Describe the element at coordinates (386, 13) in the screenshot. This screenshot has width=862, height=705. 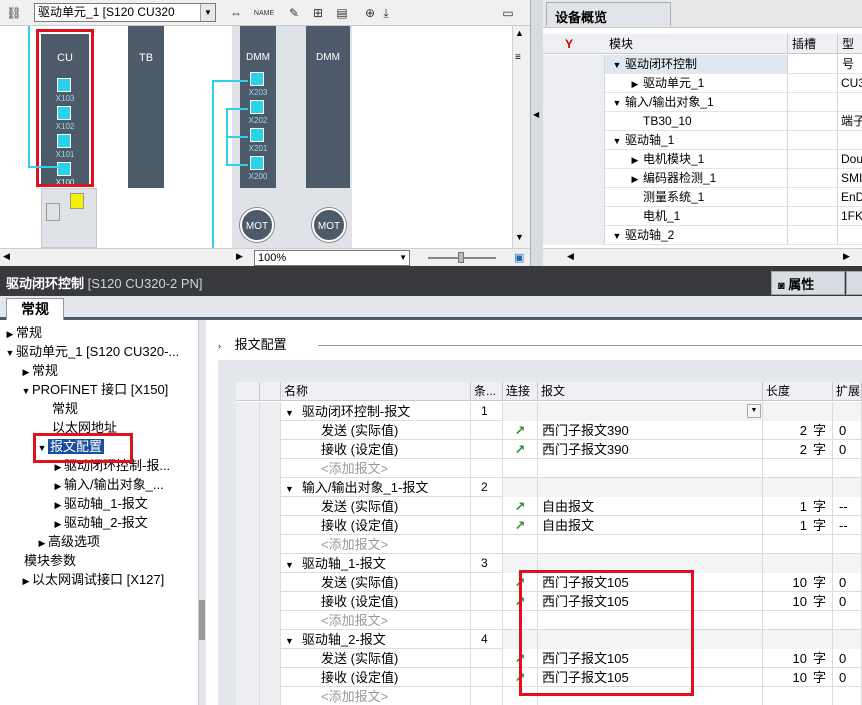
I see `download-icon: ⤓` at that location.